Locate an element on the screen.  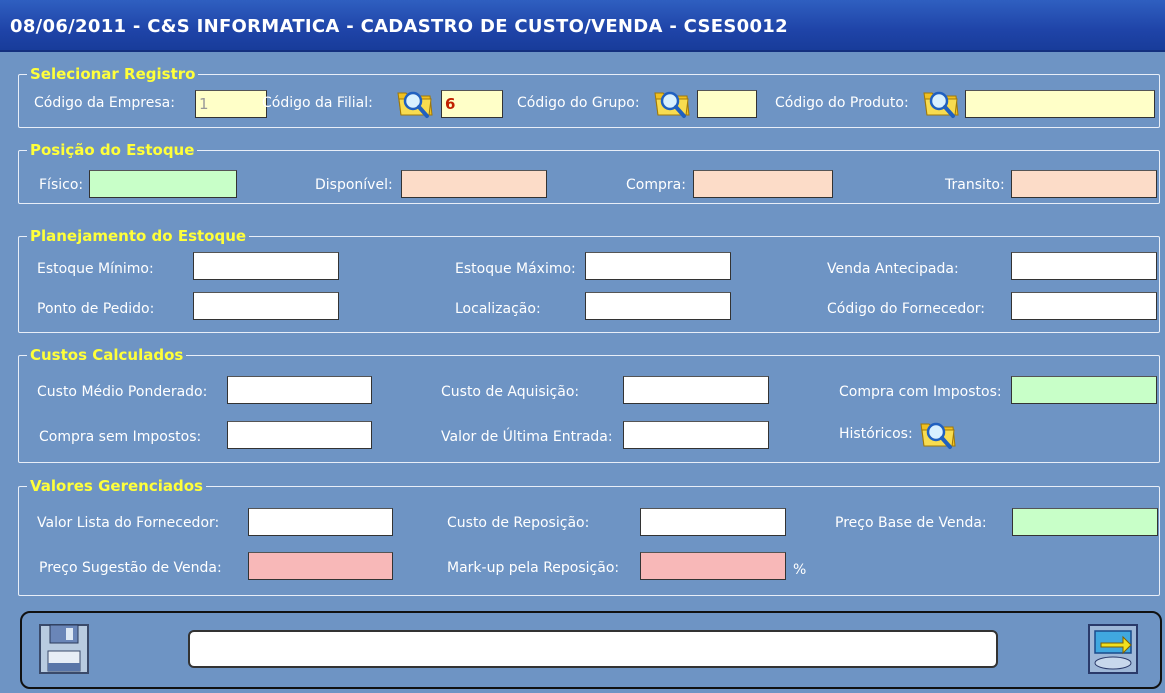
ponto-pedido-label: Ponto de Pedido: is located at coordinates (96, 309).